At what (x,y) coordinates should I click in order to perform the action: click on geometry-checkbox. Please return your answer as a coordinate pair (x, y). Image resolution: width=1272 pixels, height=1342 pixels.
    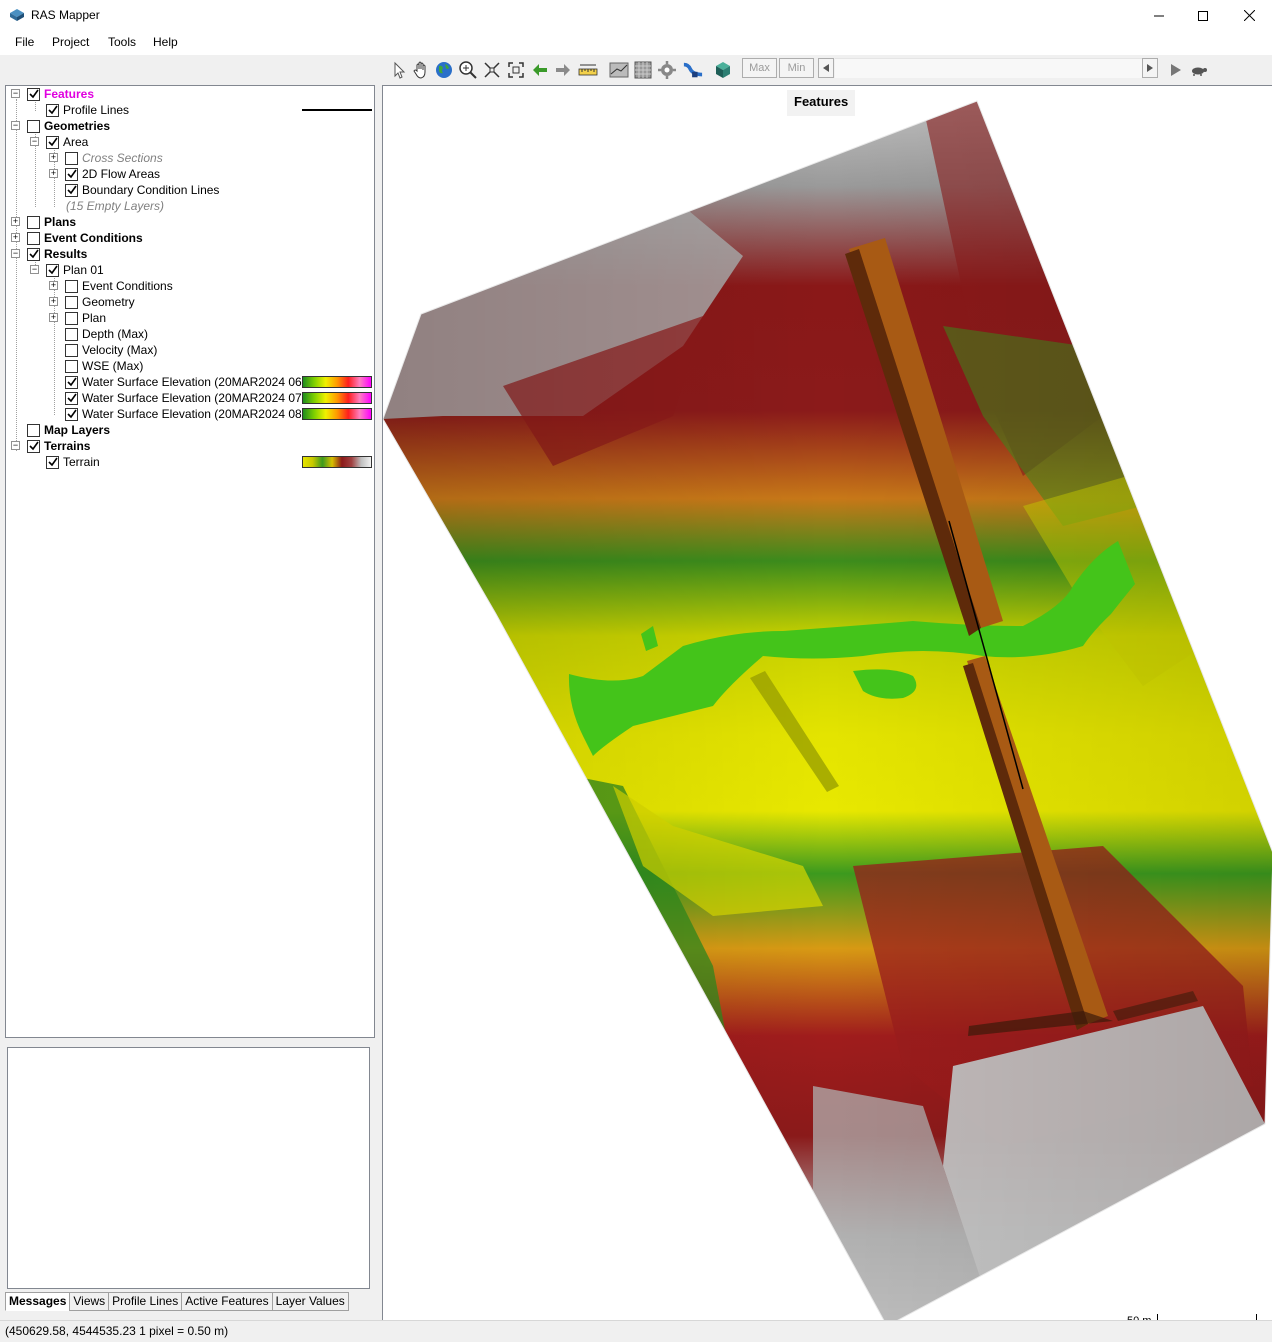
    Looking at the image, I should click on (71, 302).